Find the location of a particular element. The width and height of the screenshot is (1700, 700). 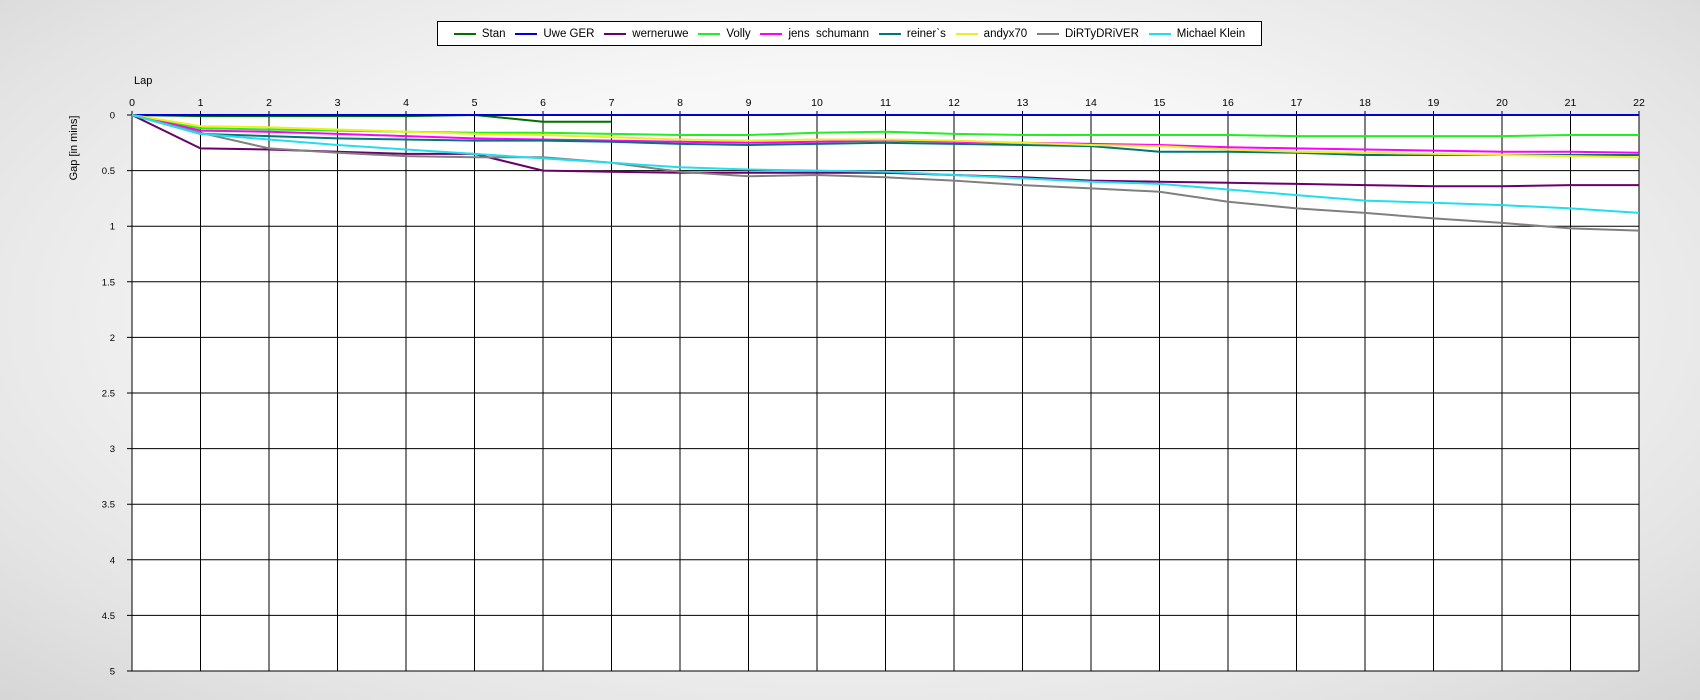

x-tick-label: 9 is located at coordinates (749, 103).